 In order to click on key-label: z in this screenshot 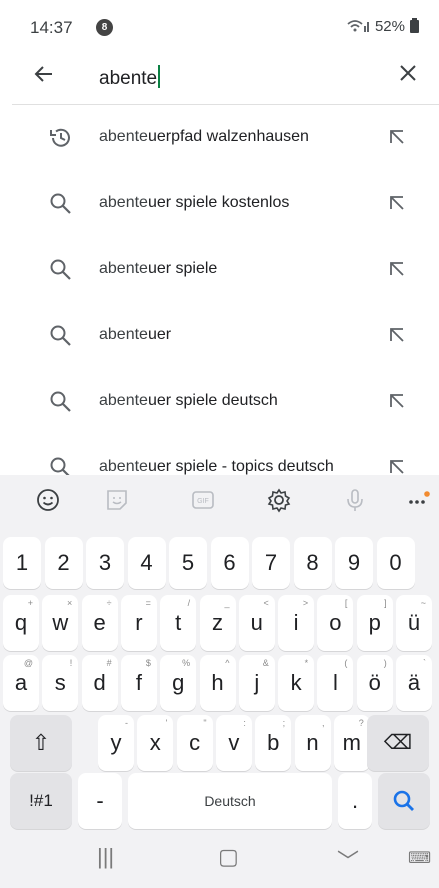, I will do `click(217, 622)`.